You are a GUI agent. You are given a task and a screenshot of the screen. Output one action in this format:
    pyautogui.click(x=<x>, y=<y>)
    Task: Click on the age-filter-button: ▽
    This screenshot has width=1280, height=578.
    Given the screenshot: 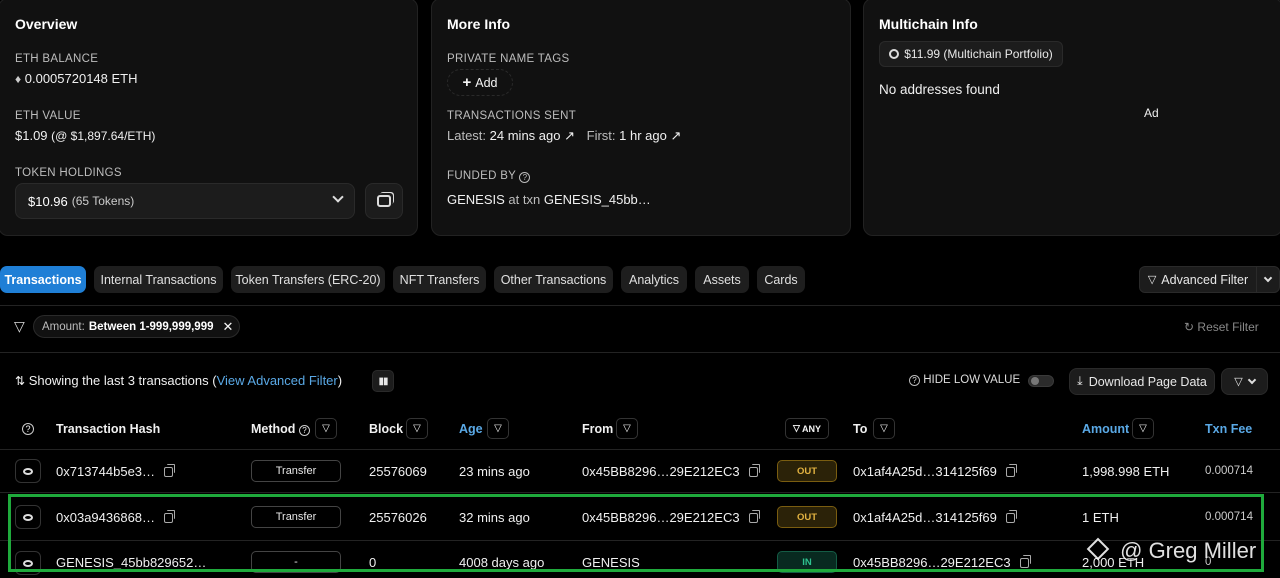 What is the action you would take?
    pyautogui.click(x=498, y=428)
    